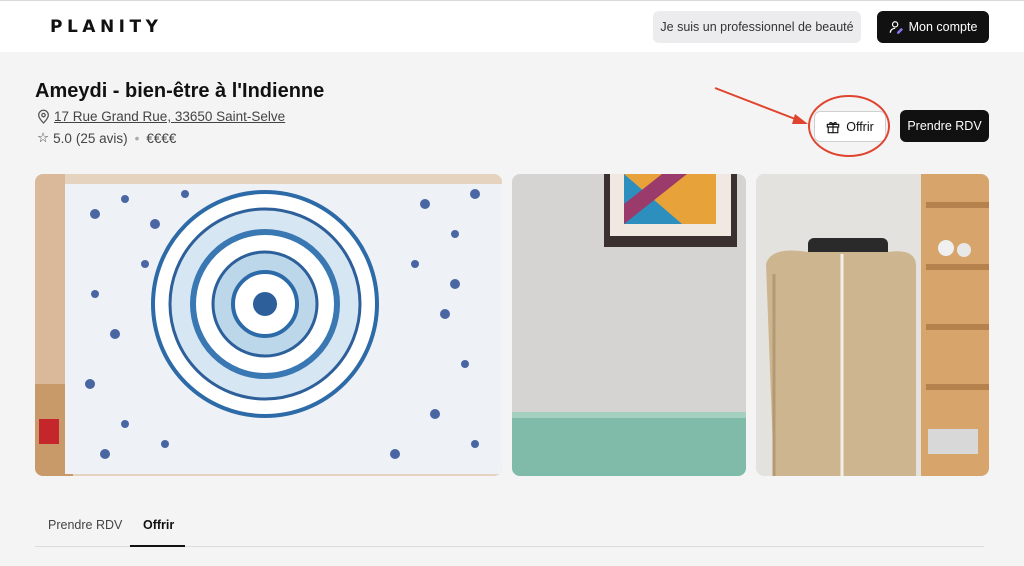 The height and width of the screenshot is (566, 1024). Describe the element at coordinates (102, 138) in the screenshot. I see `review-count: (25 avis)` at that location.